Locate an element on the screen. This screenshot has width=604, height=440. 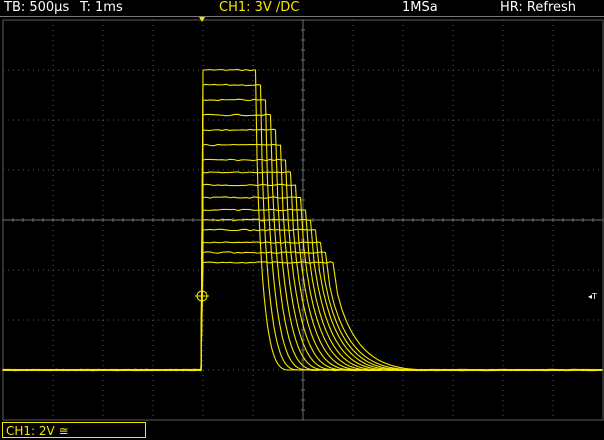
bottom-bar: CH1: 2V ≅ is located at coordinates (302, 430).